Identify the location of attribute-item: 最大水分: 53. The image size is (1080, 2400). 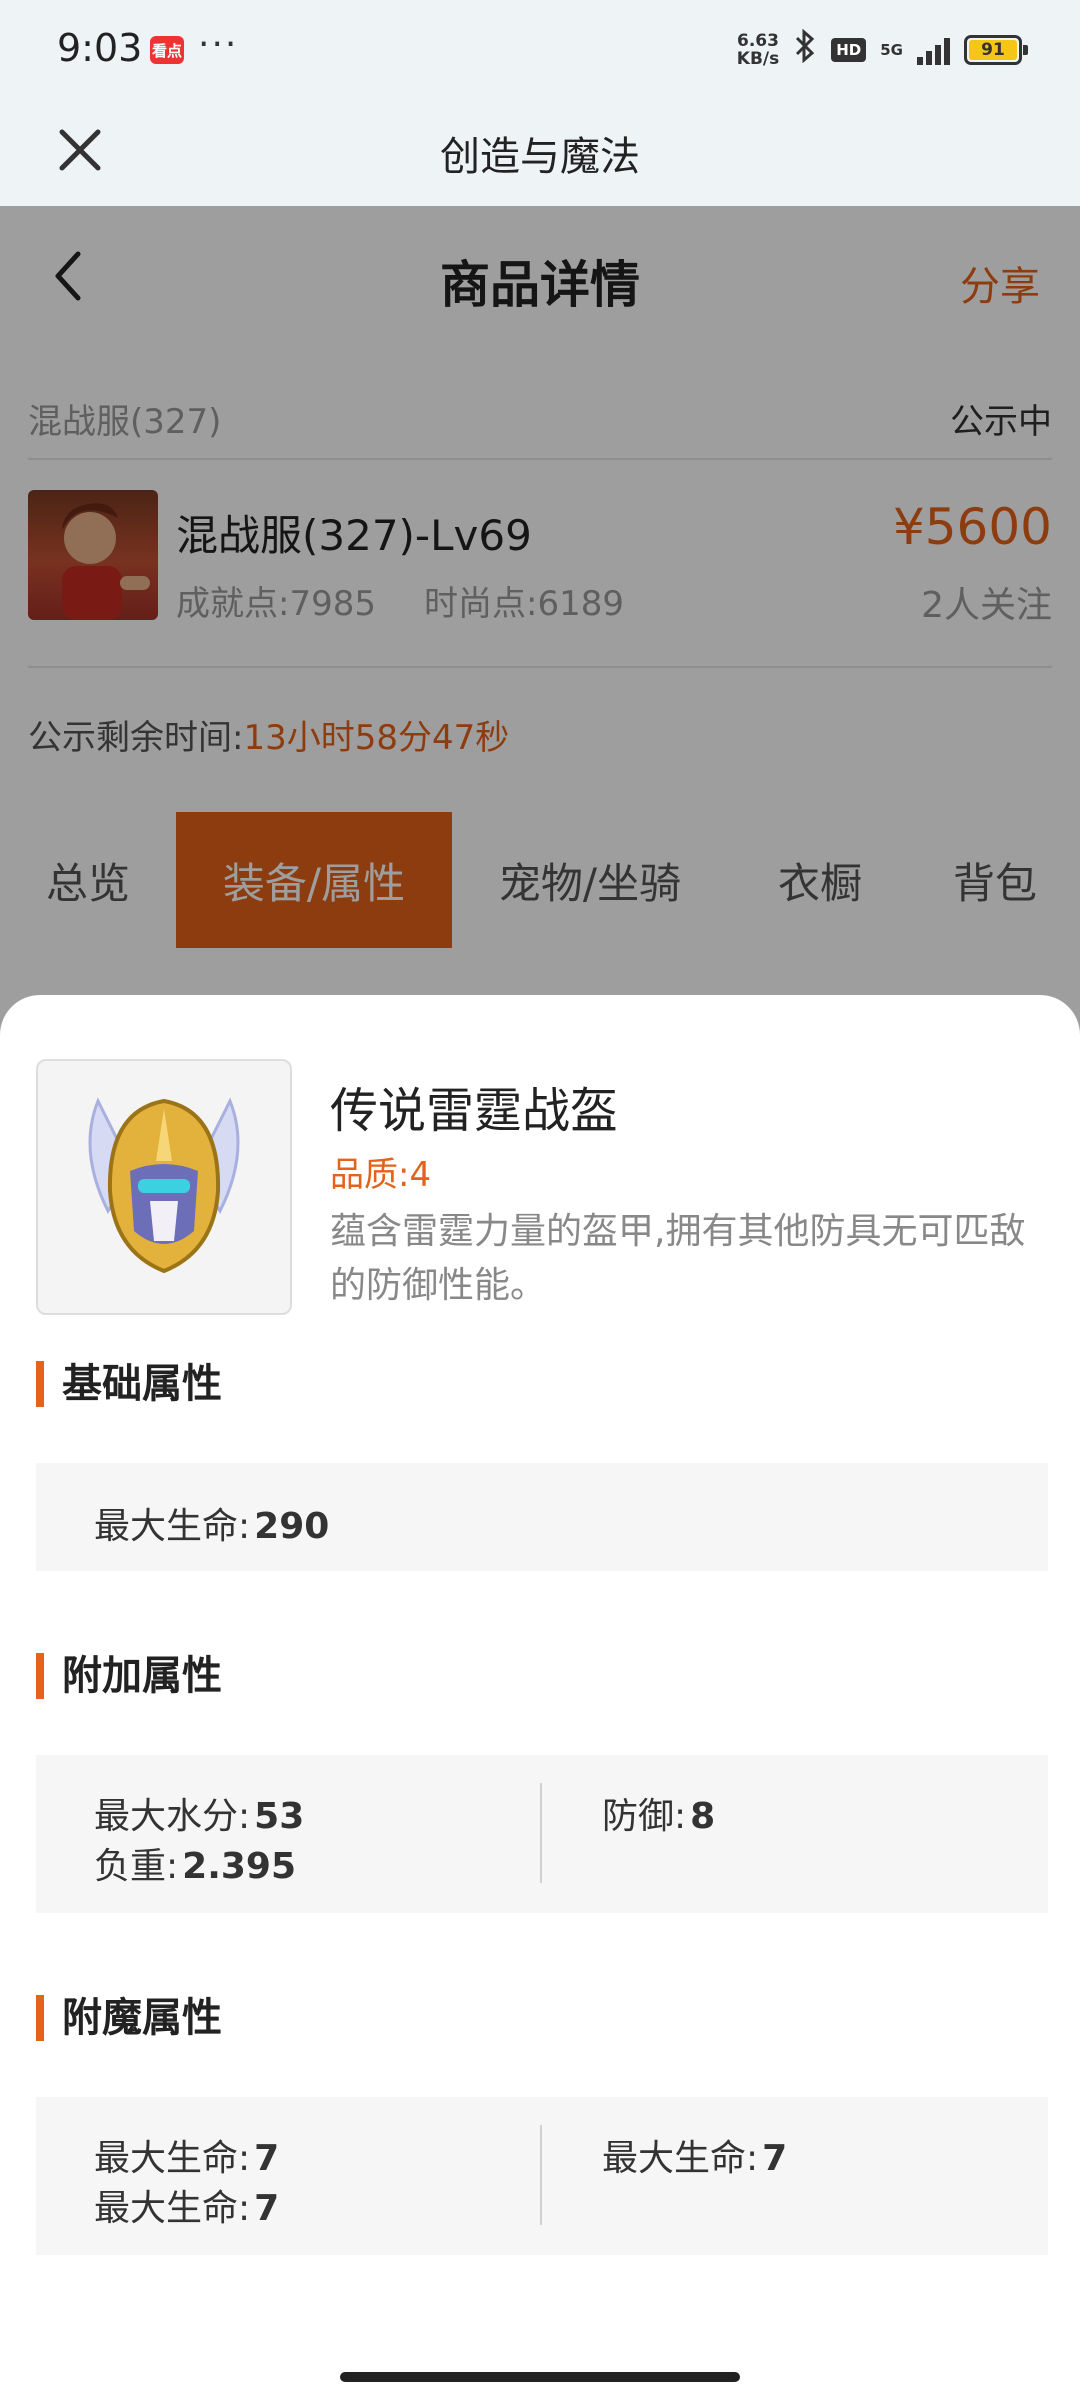
(199, 1816).